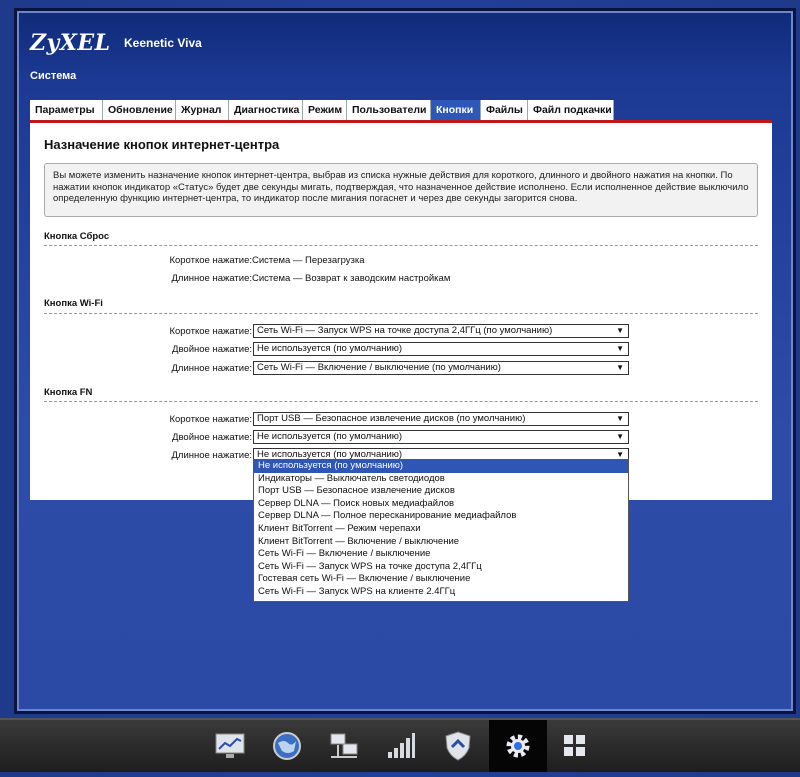 Image resolution: width=800 pixels, height=777 pixels. Describe the element at coordinates (441, 479) in the screenshot. I see `dropdown-option: Индикаторы — Выключатель светодиодов` at that location.